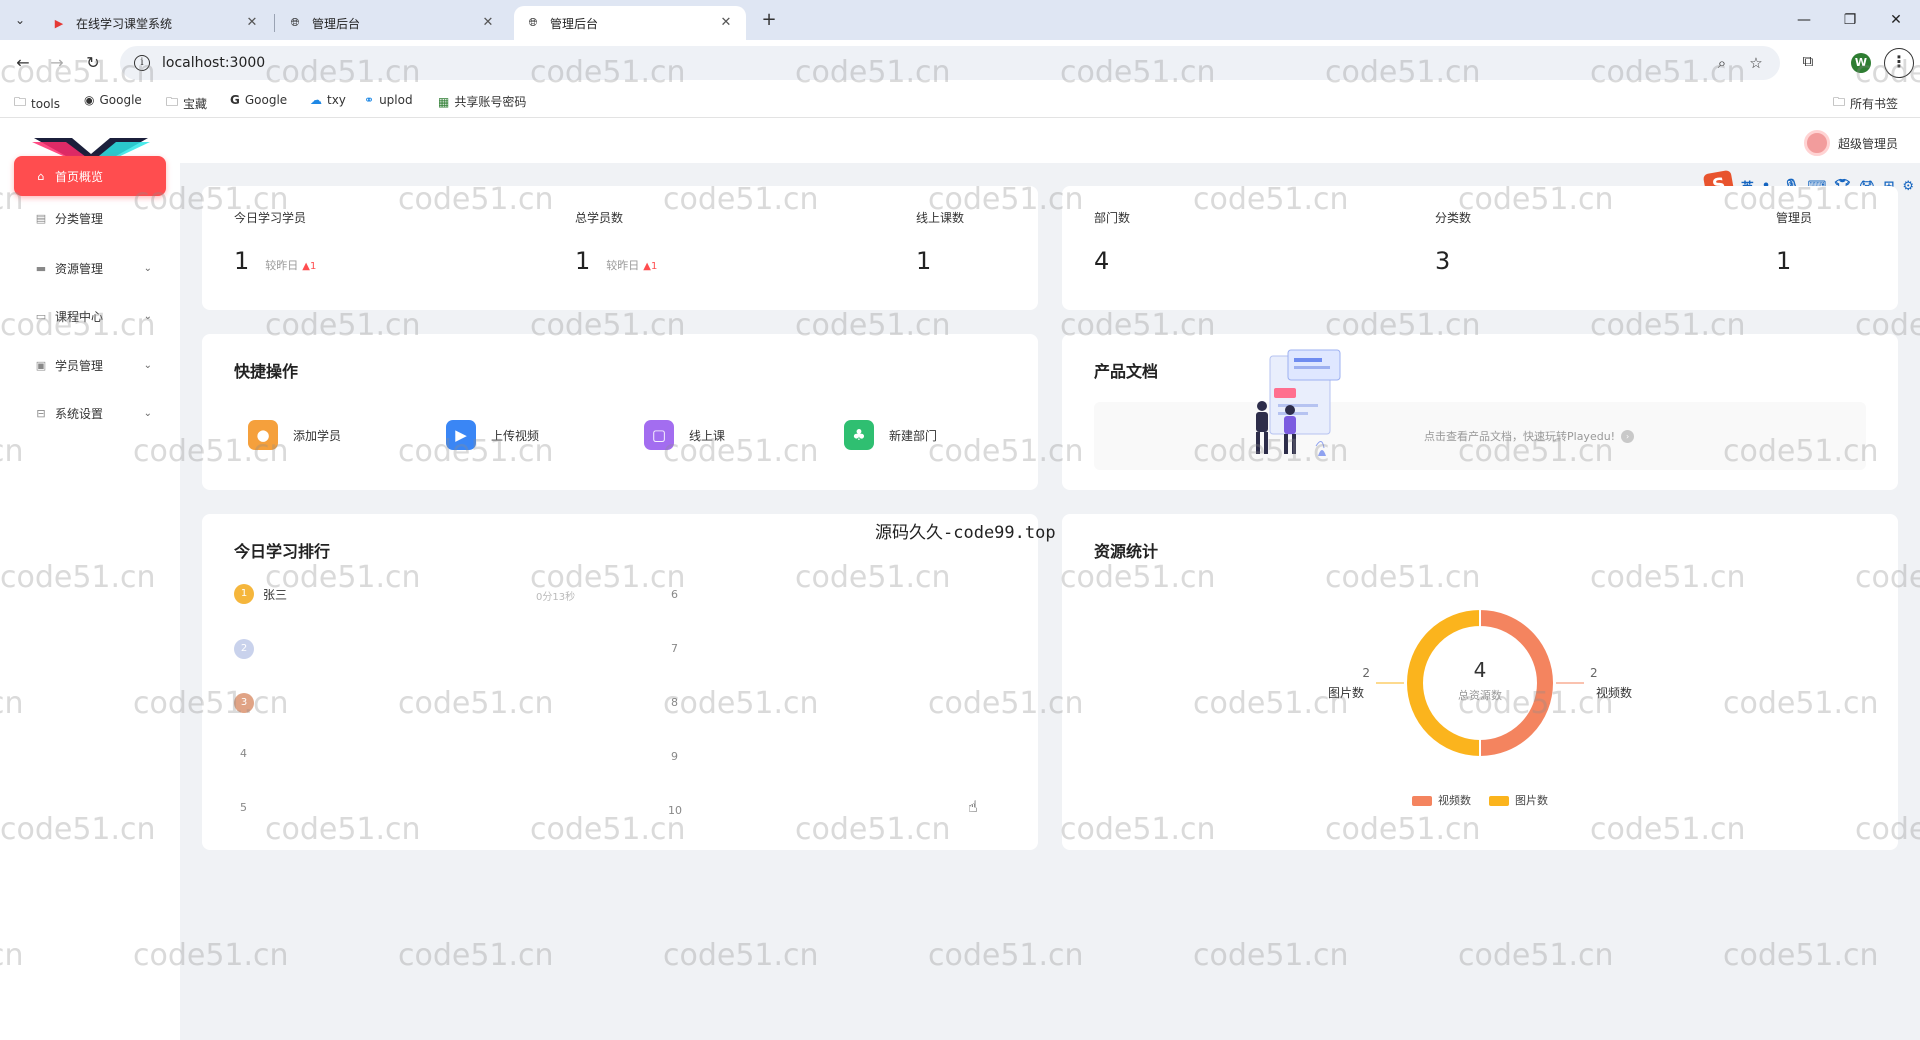 The height and width of the screenshot is (1040, 1920). What do you see at coordinates (89, 100) in the screenshot?
I see `globe-icon: ◉` at bounding box center [89, 100].